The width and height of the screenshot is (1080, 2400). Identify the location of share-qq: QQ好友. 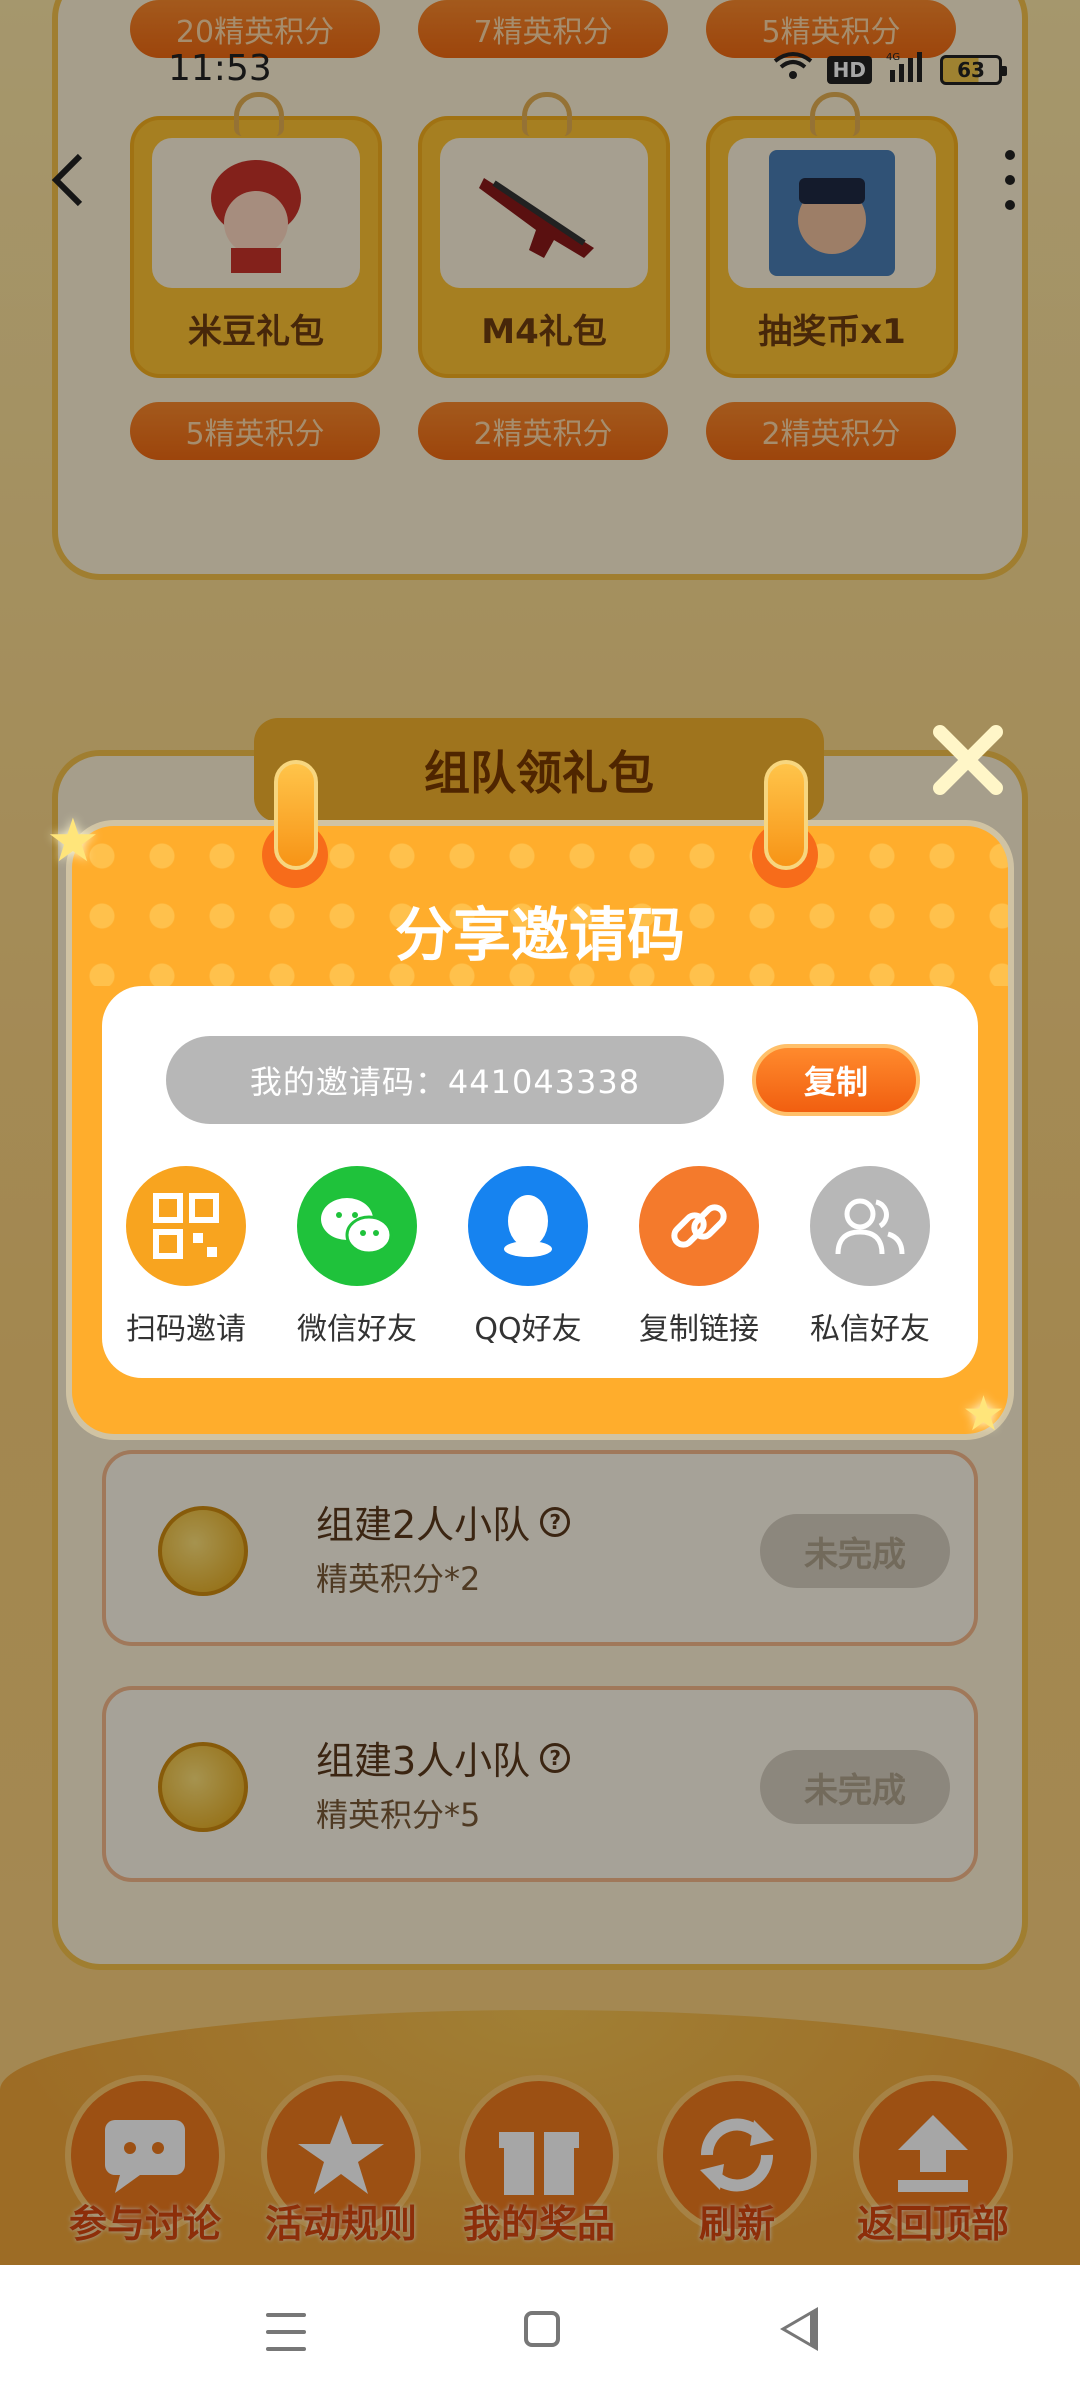
(528, 1257).